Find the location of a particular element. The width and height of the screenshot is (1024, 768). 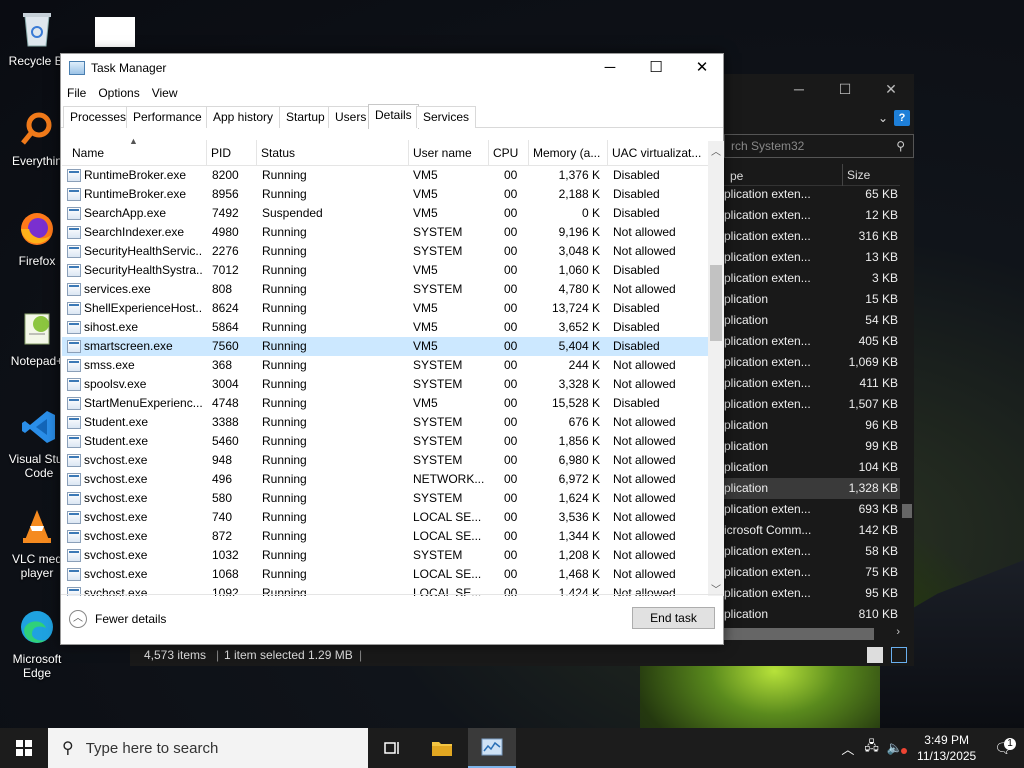

menu-options: Options is located at coordinates (118, 93).